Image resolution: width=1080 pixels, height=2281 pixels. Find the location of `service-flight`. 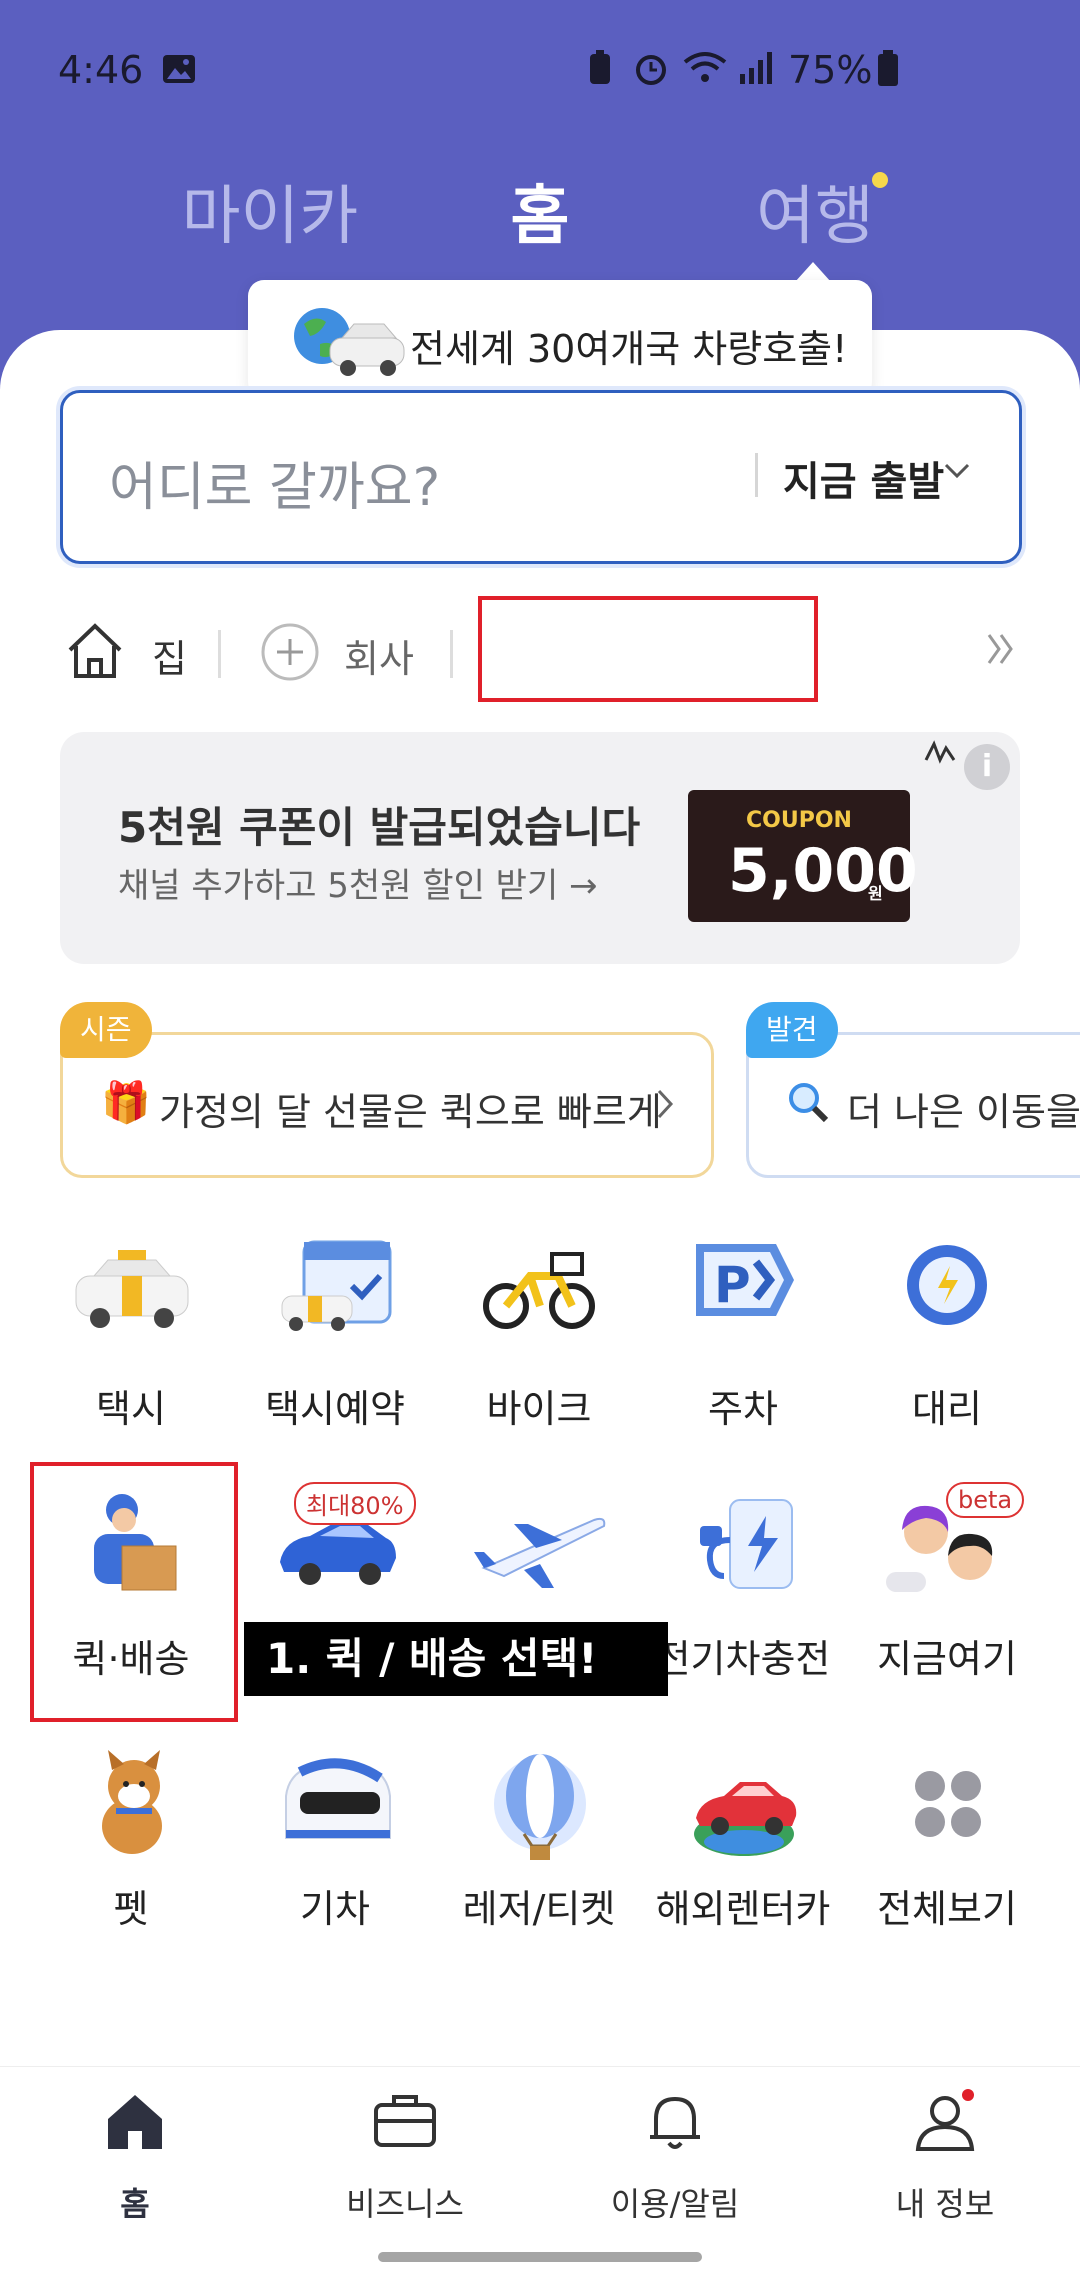

service-flight is located at coordinates (539, 1547).